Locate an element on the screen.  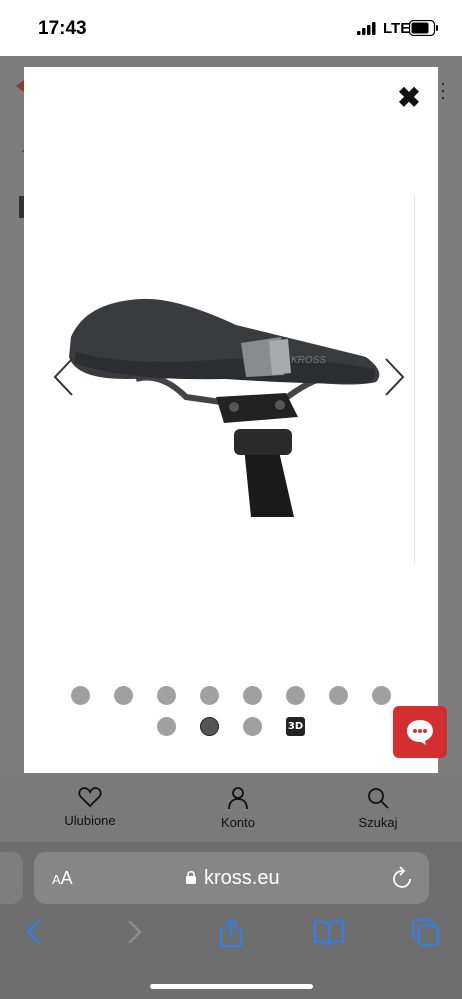
close-button: ✖ is located at coordinates (409, 98).